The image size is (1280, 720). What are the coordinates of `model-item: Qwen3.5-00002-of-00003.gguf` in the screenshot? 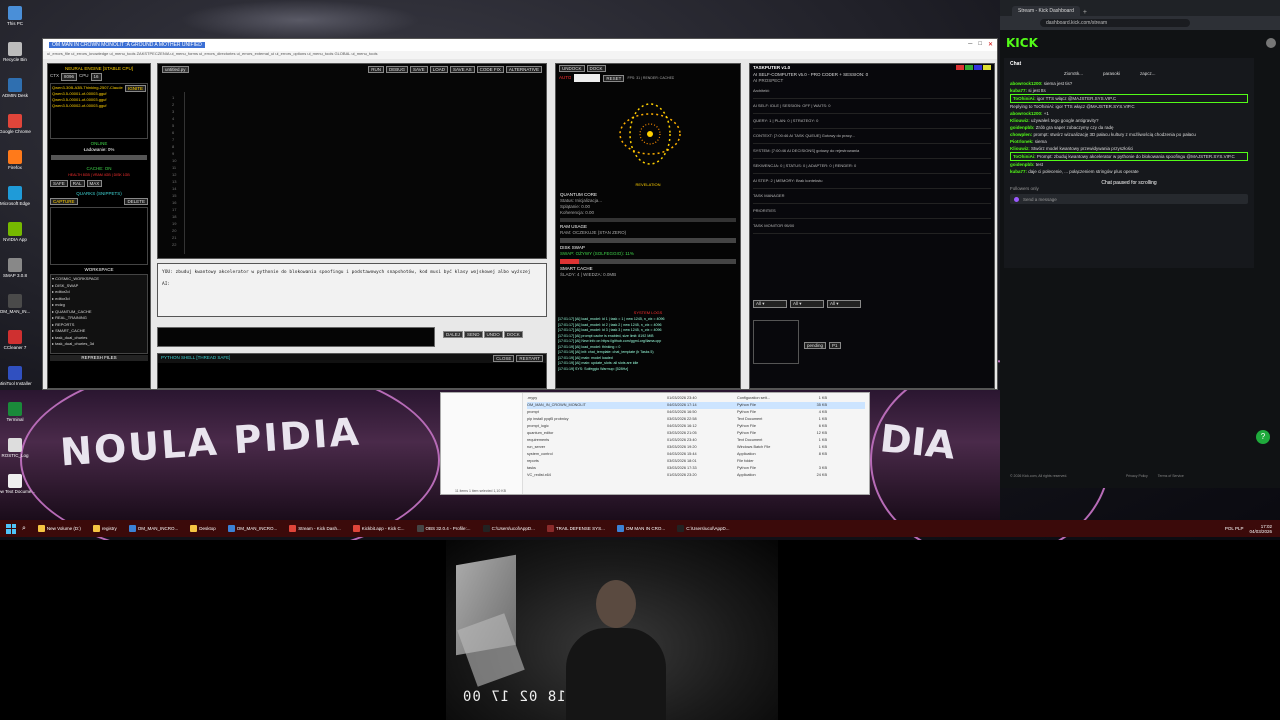 It's located at (99, 106).